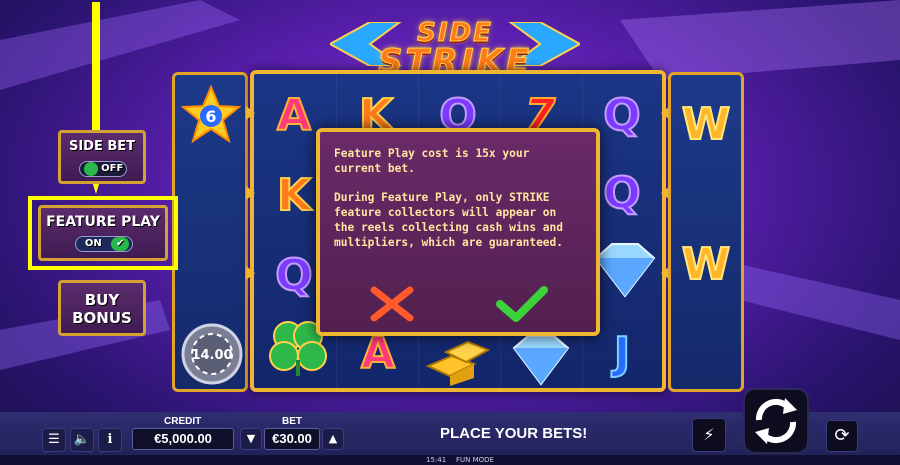  What do you see at coordinates (103, 222) in the screenshot?
I see `feature-play-label: FEATURE PLAY` at bounding box center [103, 222].